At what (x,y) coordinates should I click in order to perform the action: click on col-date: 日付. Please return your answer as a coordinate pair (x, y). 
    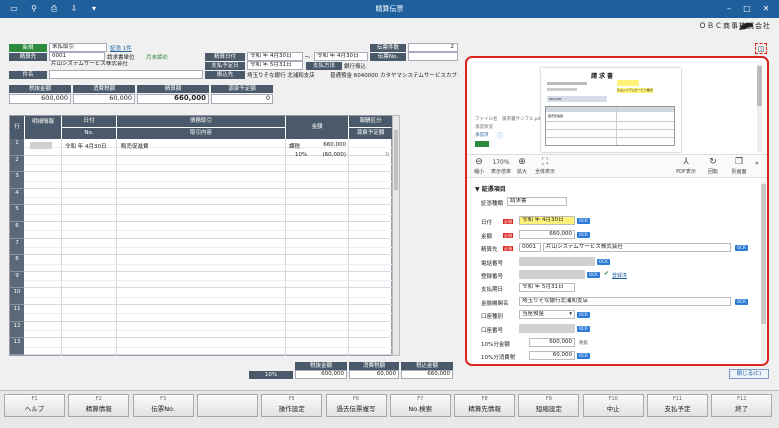
    Looking at the image, I should click on (89, 121).